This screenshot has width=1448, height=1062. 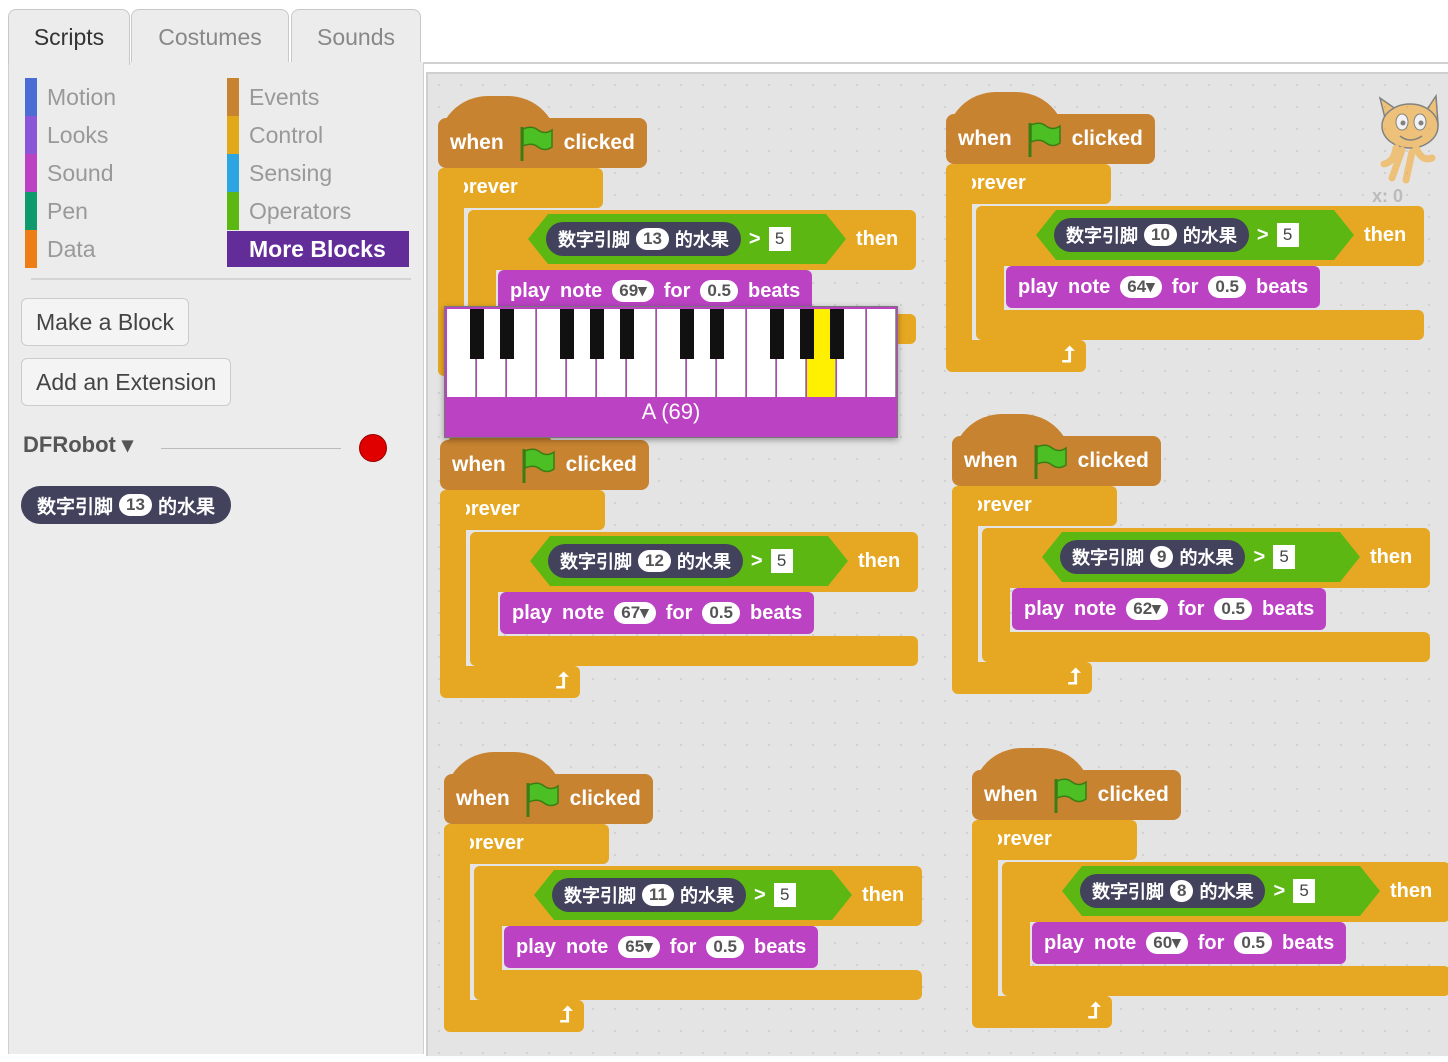 What do you see at coordinates (105, 322) in the screenshot?
I see `make-block-button: Make a Block` at bounding box center [105, 322].